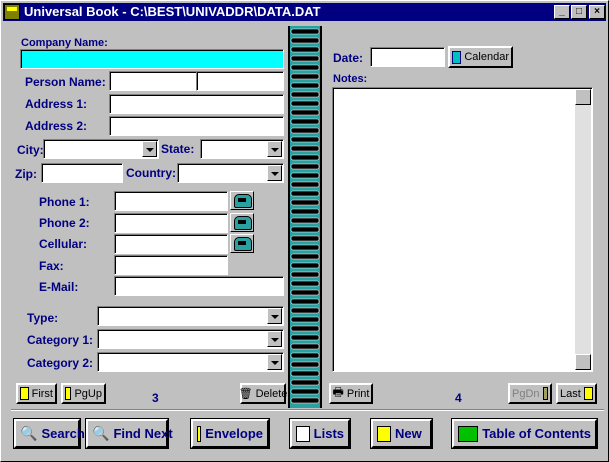 This screenshot has height=462, width=609. I want to click on envelope-button: Envelope, so click(230, 433).